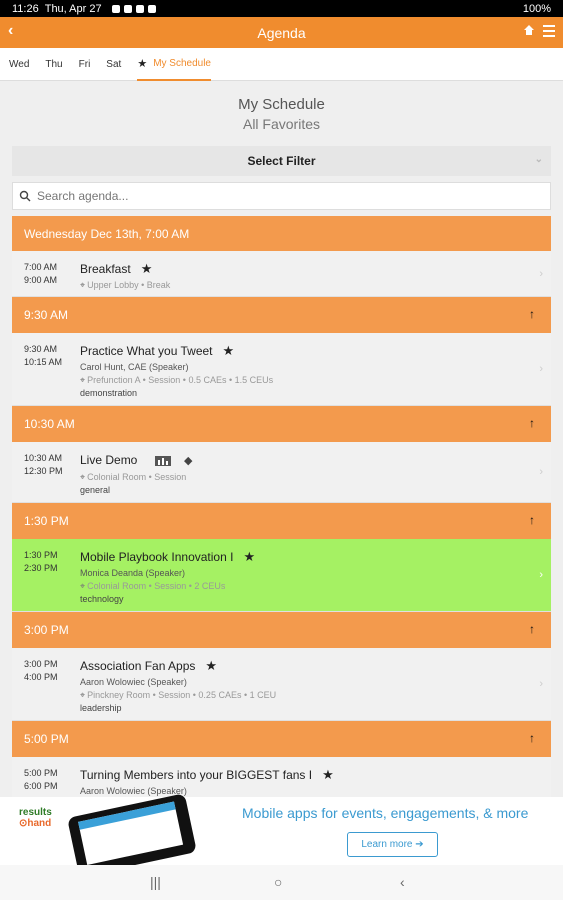 The width and height of the screenshot is (563, 900). What do you see at coordinates (73, 8) in the screenshot?
I see `status-date: Thu, Apr 27` at bounding box center [73, 8].